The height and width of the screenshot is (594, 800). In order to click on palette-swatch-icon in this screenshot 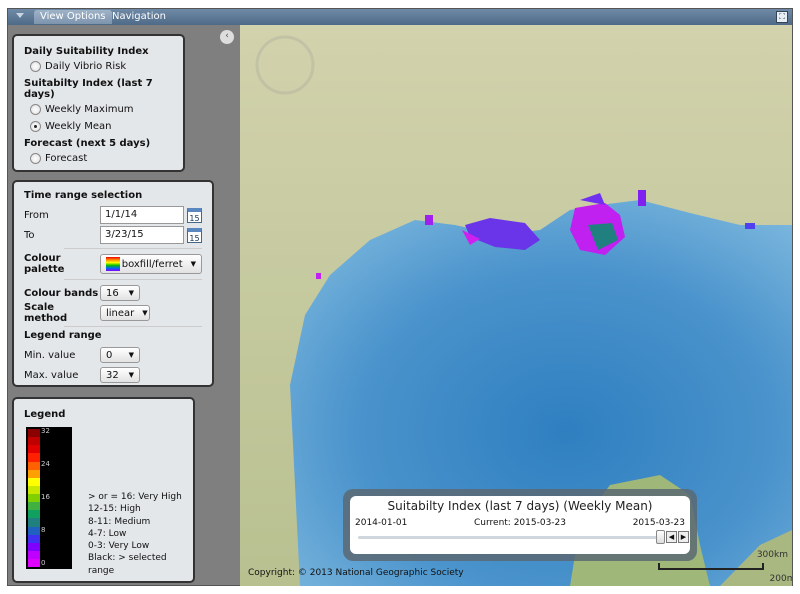, I will do `click(113, 264)`.